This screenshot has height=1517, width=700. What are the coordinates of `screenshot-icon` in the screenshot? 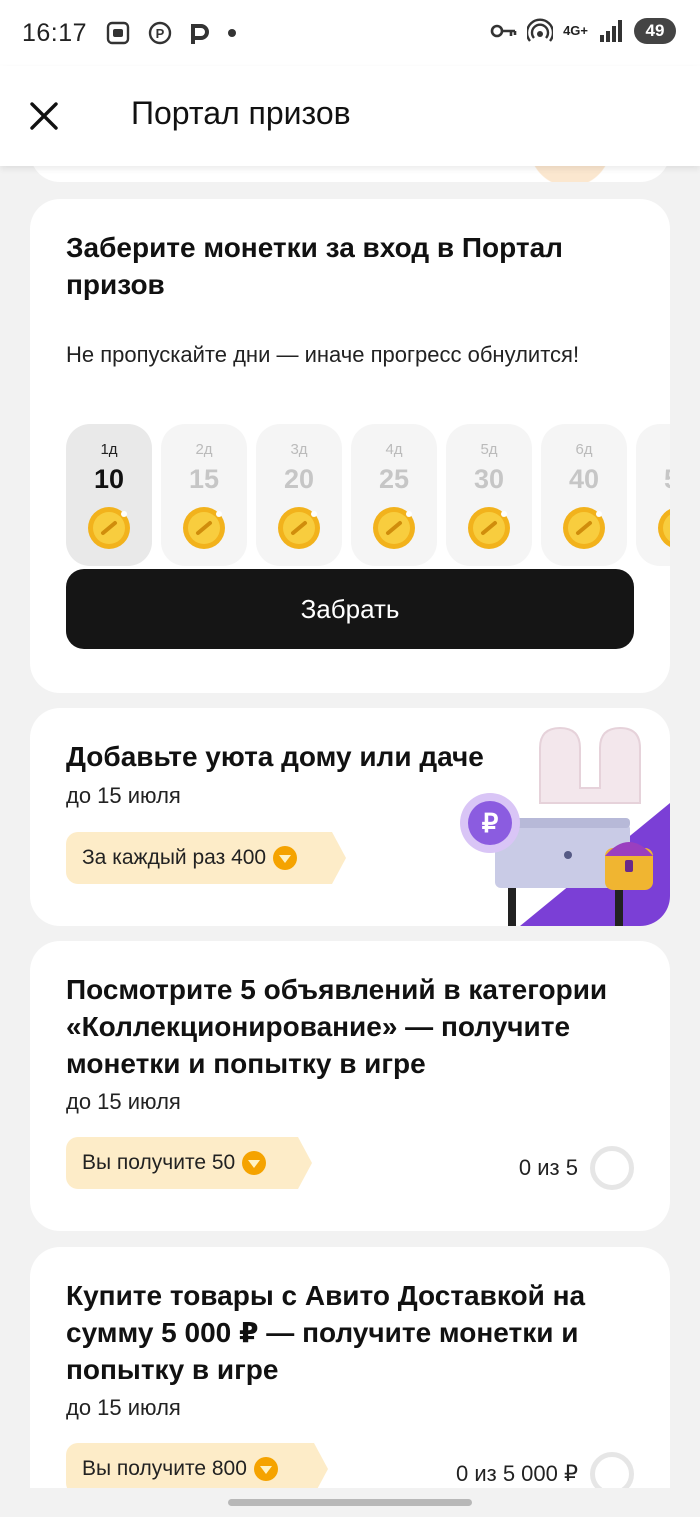 It's located at (118, 33).